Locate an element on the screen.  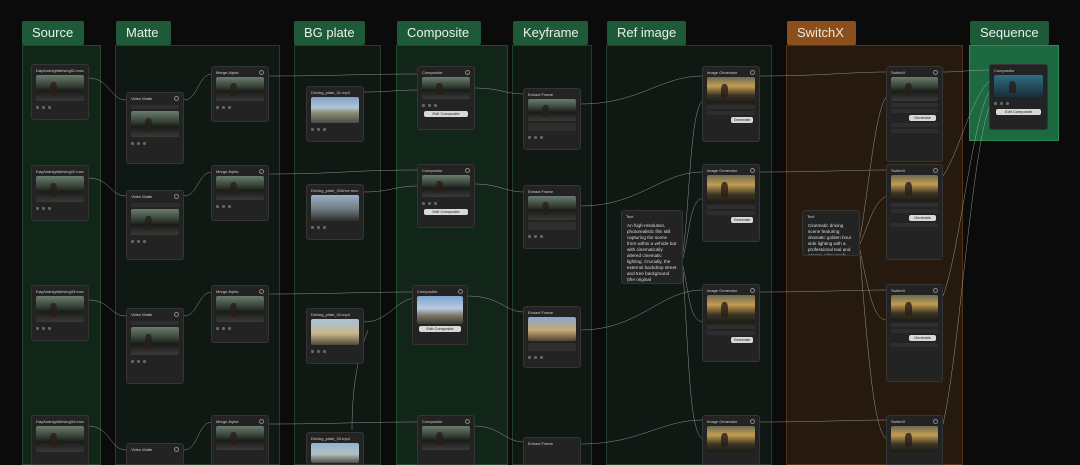
bg-plate-node: Driving_plate_01.mp4 is located at coordinates (335, 114).